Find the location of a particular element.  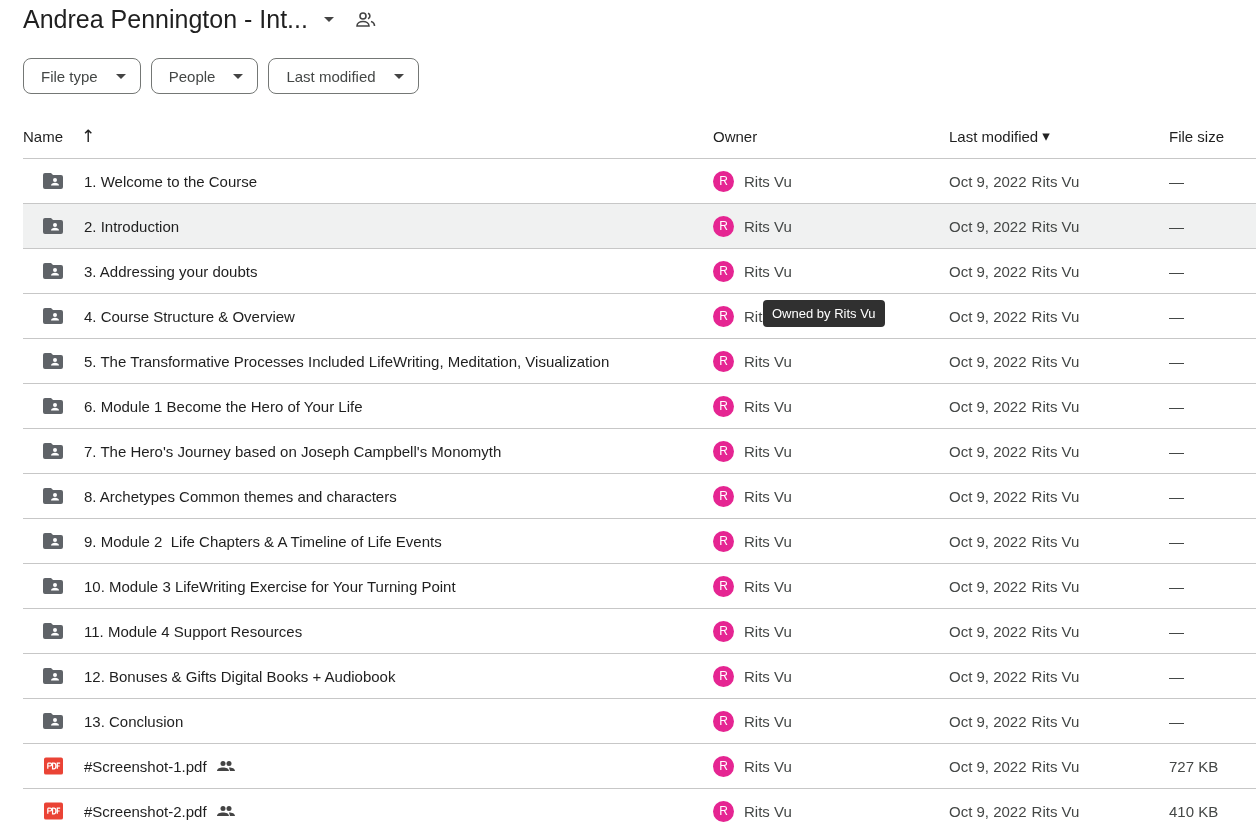

column-header: File size is located at coordinates (1196, 136).